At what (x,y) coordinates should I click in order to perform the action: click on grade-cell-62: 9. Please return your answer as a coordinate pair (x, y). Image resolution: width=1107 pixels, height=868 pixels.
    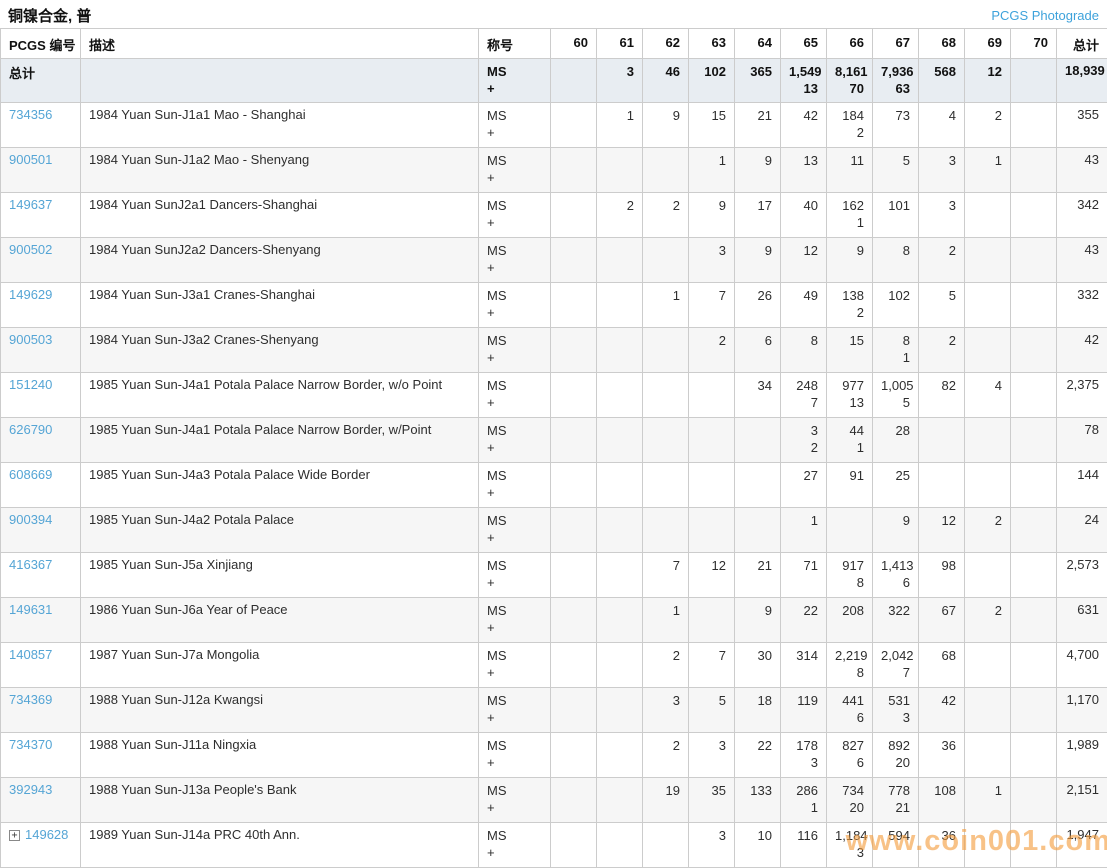
    Looking at the image, I should click on (666, 125).